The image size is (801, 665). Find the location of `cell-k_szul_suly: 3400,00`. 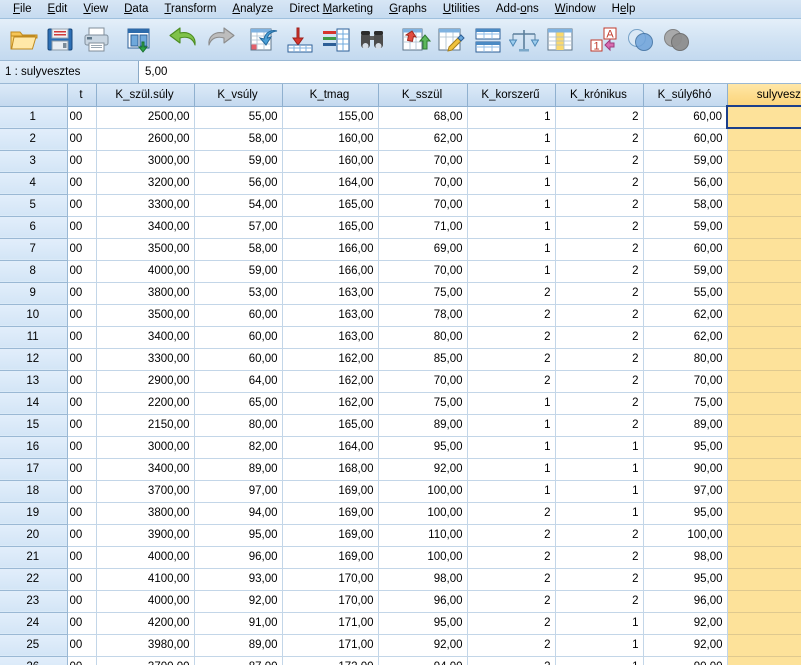

cell-k_szul_suly: 3400,00 is located at coordinates (145, 227).